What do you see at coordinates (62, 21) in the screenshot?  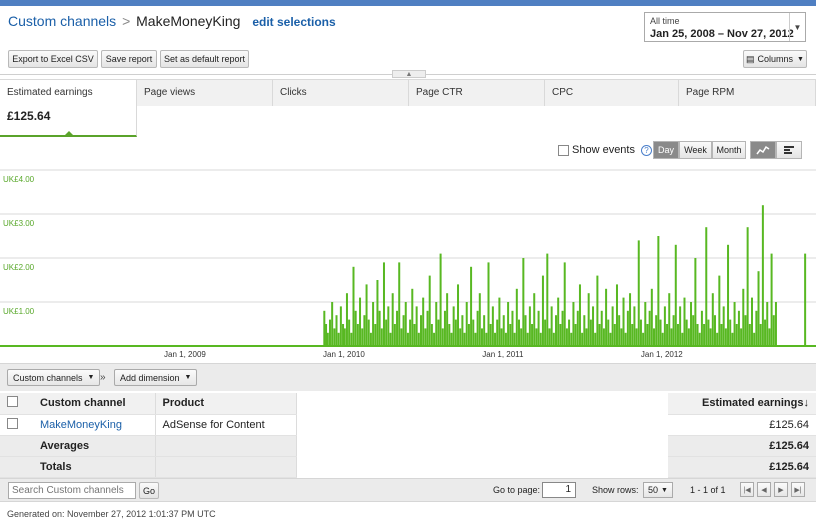 I see `breadcrumb-link-custom-channels: Custom channels` at bounding box center [62, 21].